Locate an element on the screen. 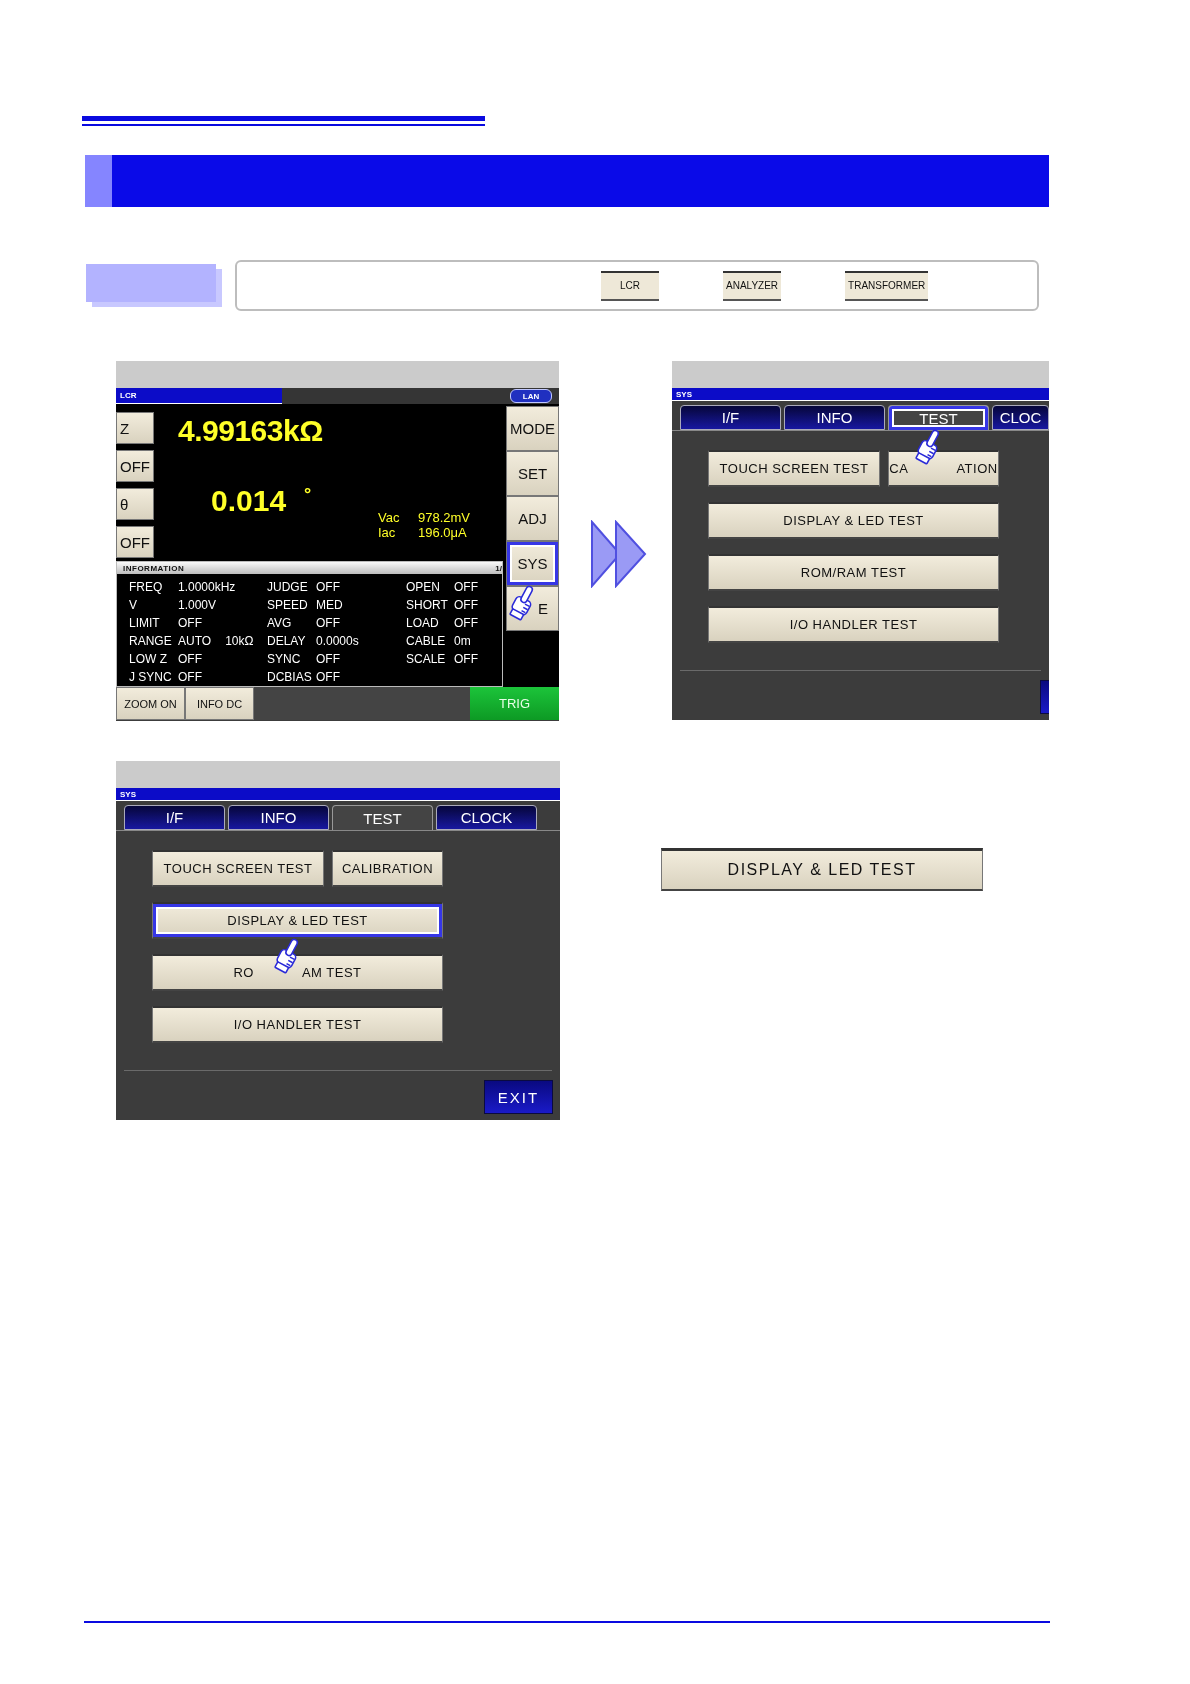  tab: CLOC is located at coordinates (1020, 417).